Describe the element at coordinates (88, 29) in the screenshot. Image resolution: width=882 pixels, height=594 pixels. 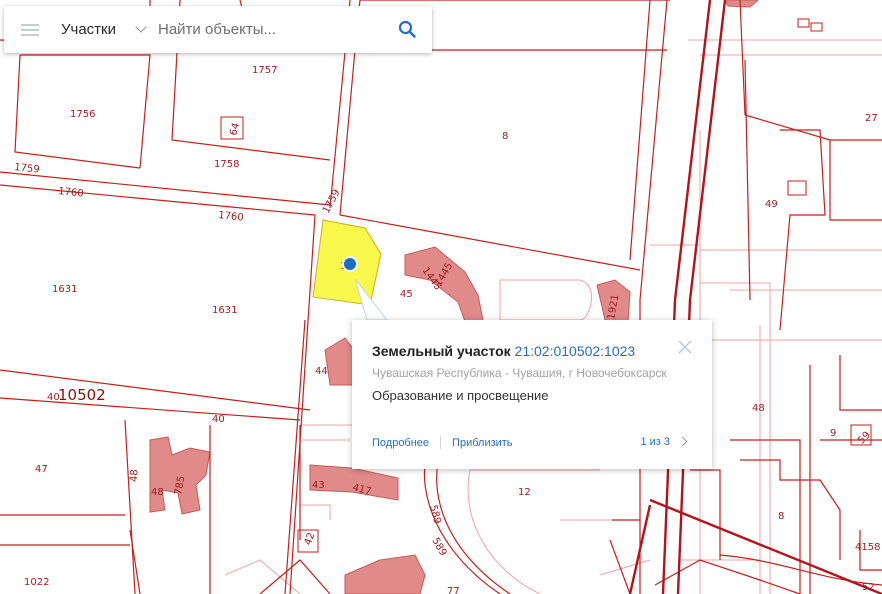
I see `layer-selector-label: Участки` at that location.